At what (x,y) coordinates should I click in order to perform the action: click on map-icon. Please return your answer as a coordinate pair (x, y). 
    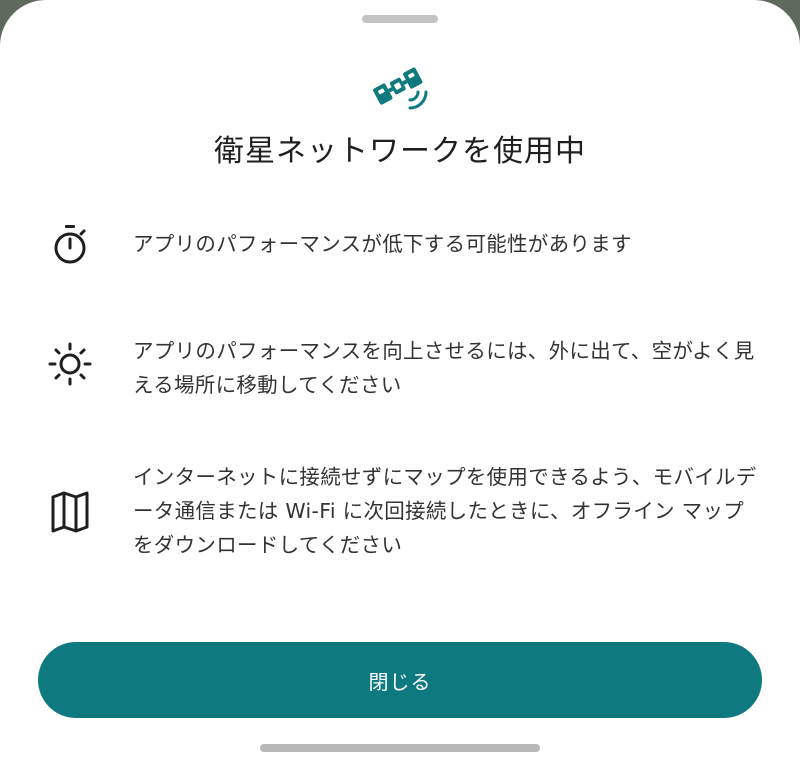
    Looking at the image, I should click on (70, 512).